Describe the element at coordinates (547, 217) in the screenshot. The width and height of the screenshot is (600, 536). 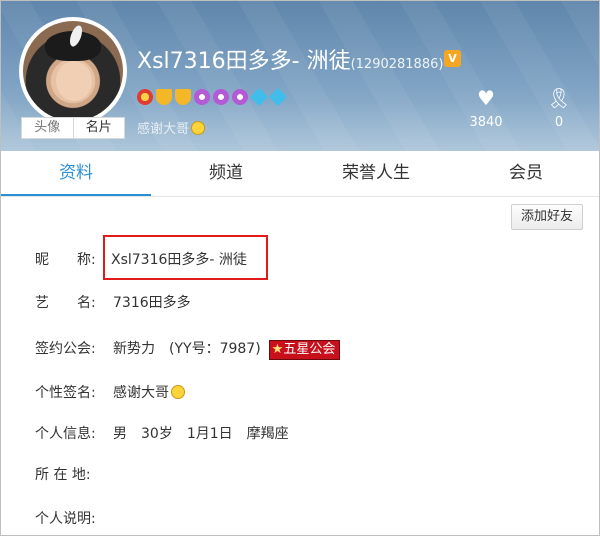
I see `add-friend-button: 添加好友` at that location.